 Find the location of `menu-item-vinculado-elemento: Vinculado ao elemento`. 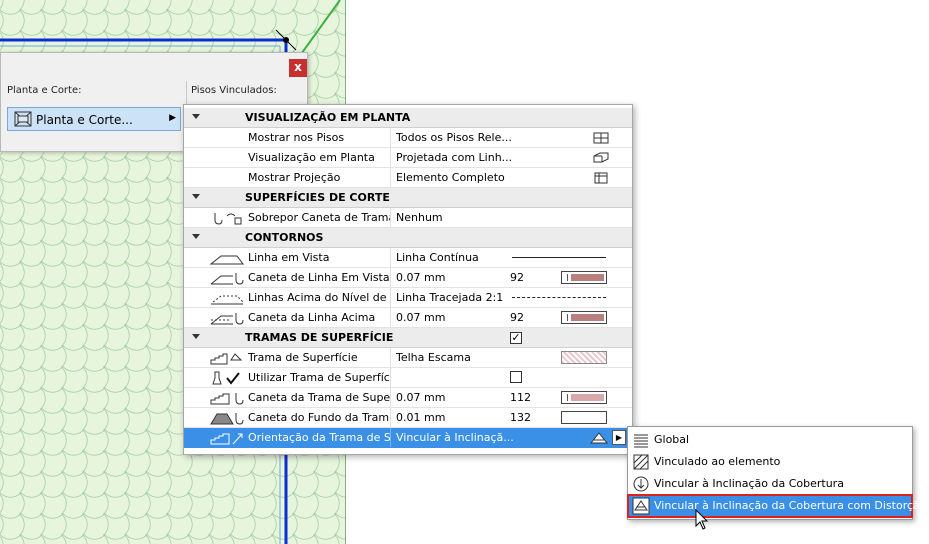

menu-item-vinculado-elemento: Vinculado ao elemento is located at coordinates (770, 462).